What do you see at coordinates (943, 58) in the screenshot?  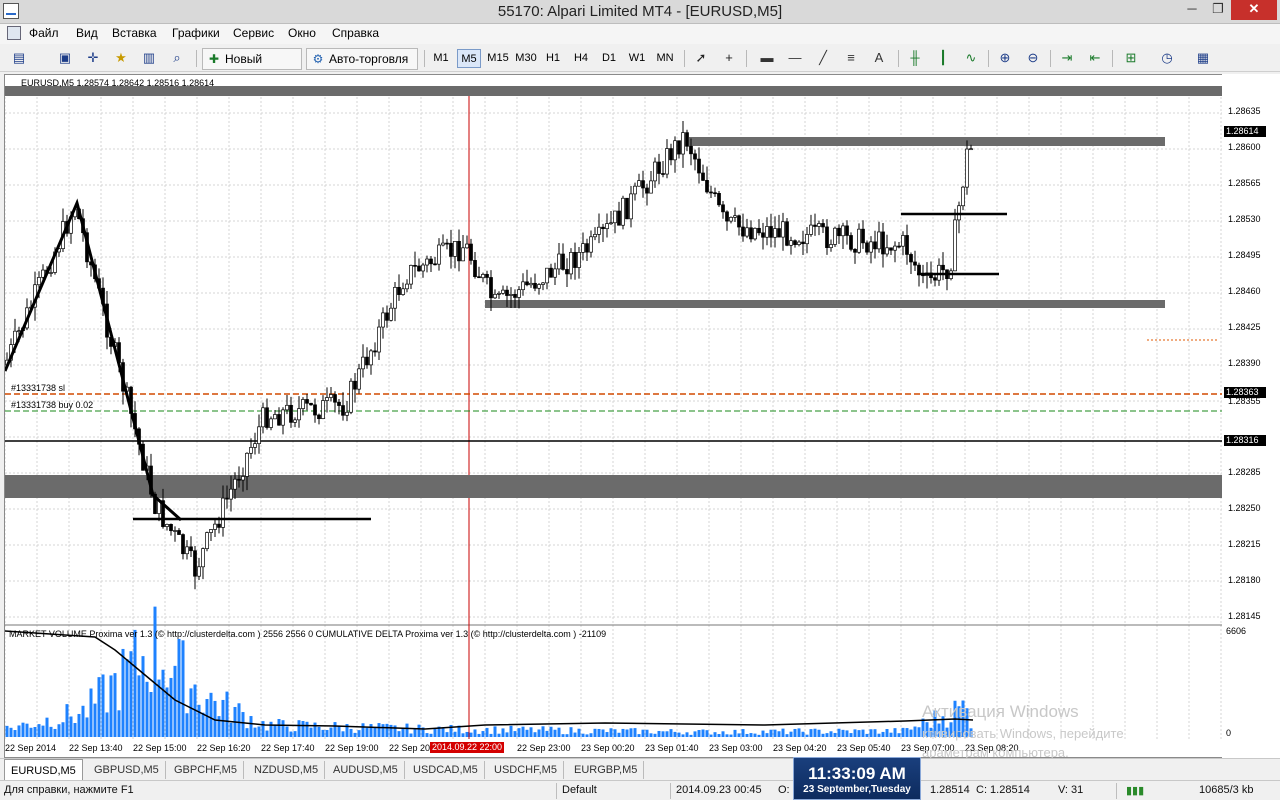 I see `candlestick-icon: ┃` at bounding box center [943, 58].